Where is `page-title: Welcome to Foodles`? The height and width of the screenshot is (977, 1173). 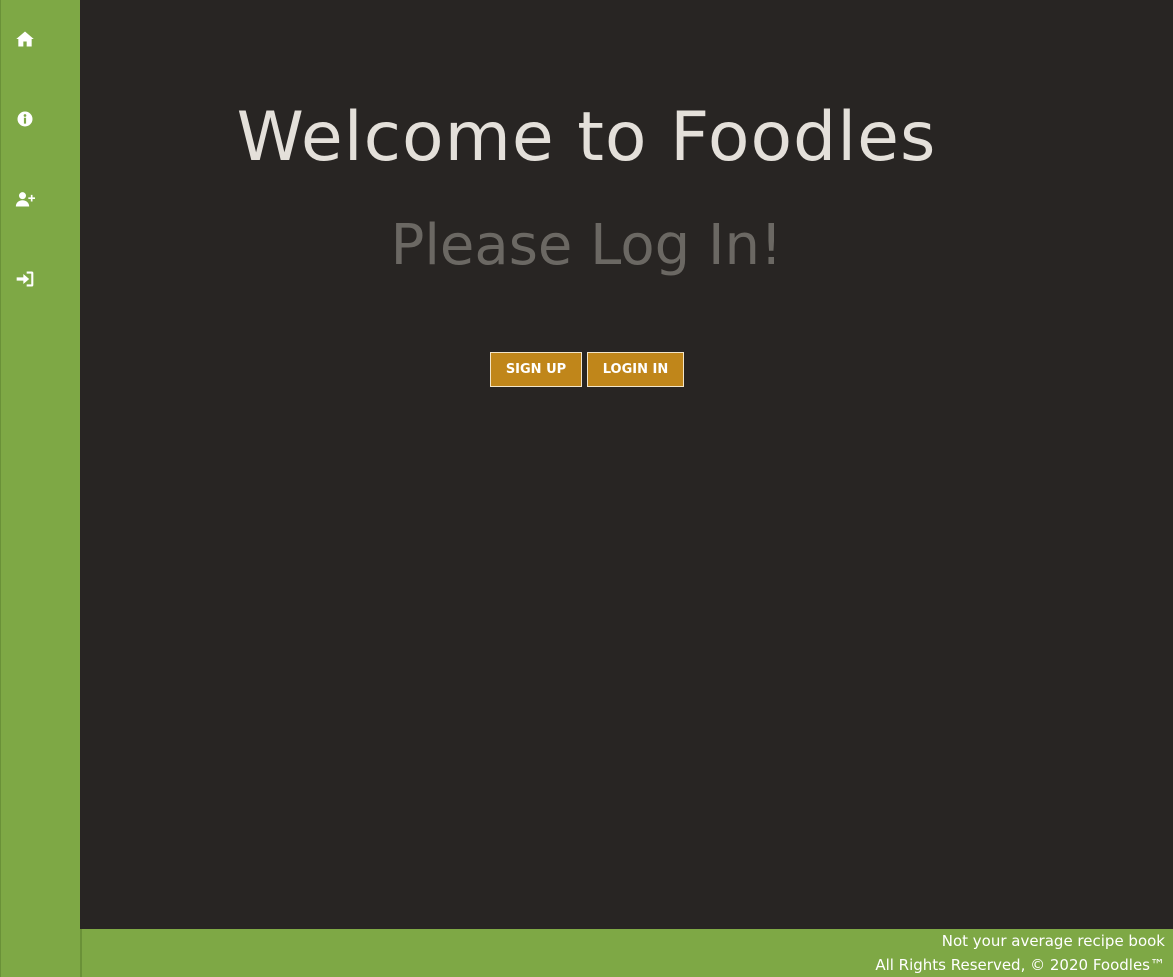 page-title: Welcome to Foodles is located at coordinates (586, 137).